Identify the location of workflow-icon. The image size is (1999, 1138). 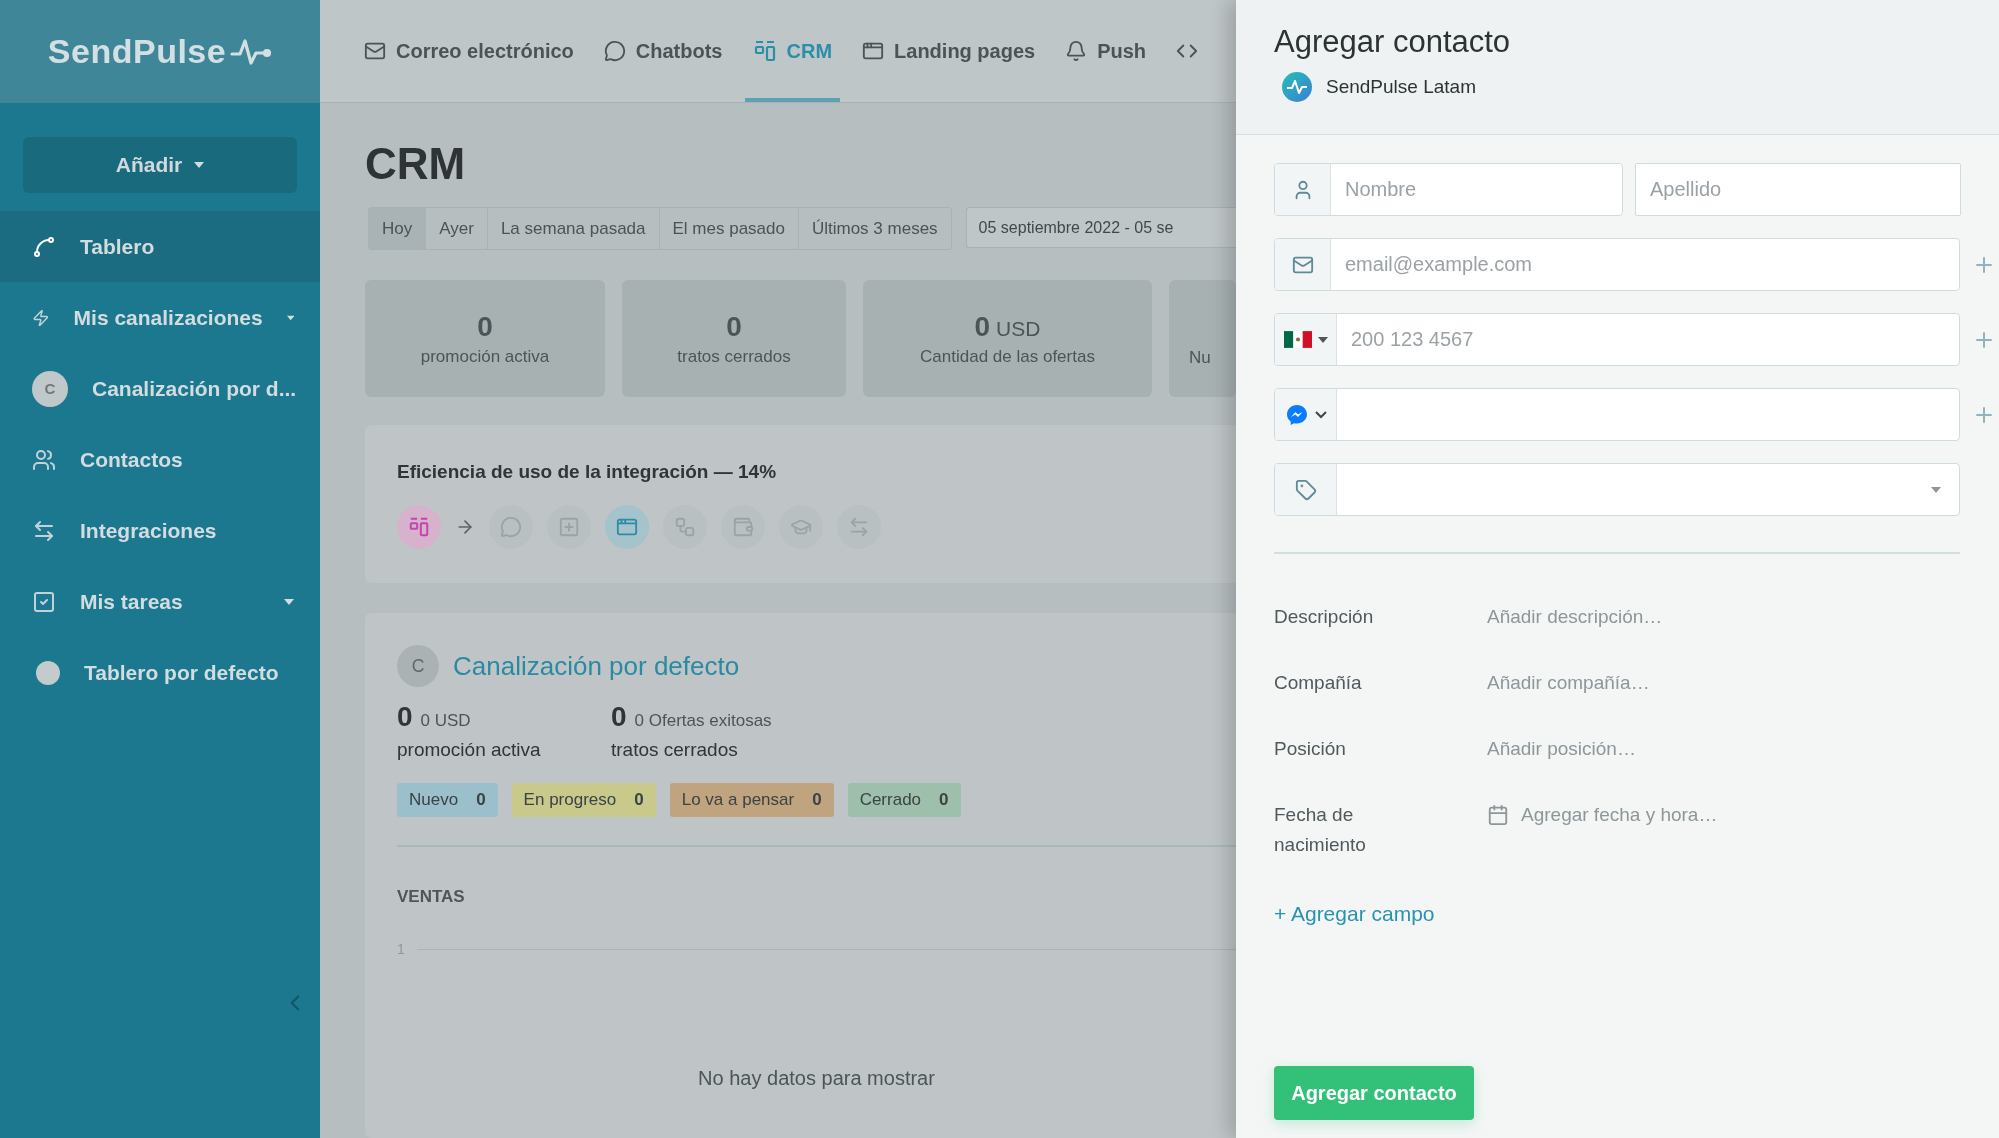
(685, 527).